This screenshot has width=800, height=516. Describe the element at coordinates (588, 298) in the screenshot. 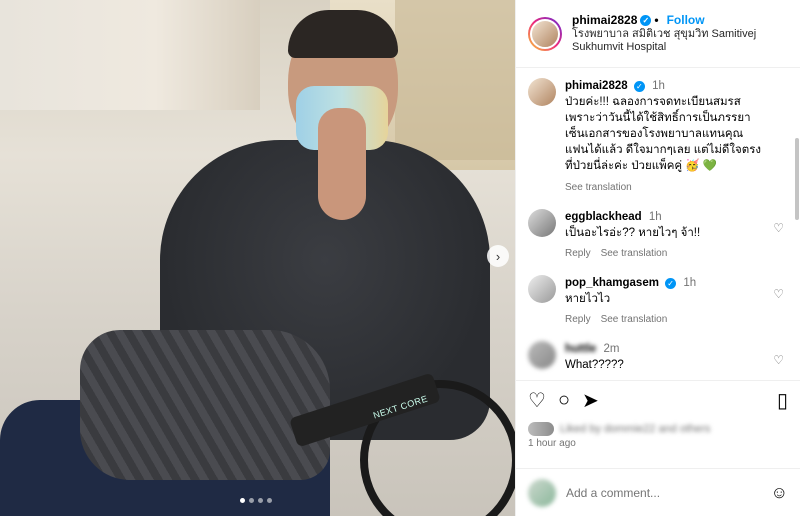

I see `comment-text: หายไวไว` at that location.